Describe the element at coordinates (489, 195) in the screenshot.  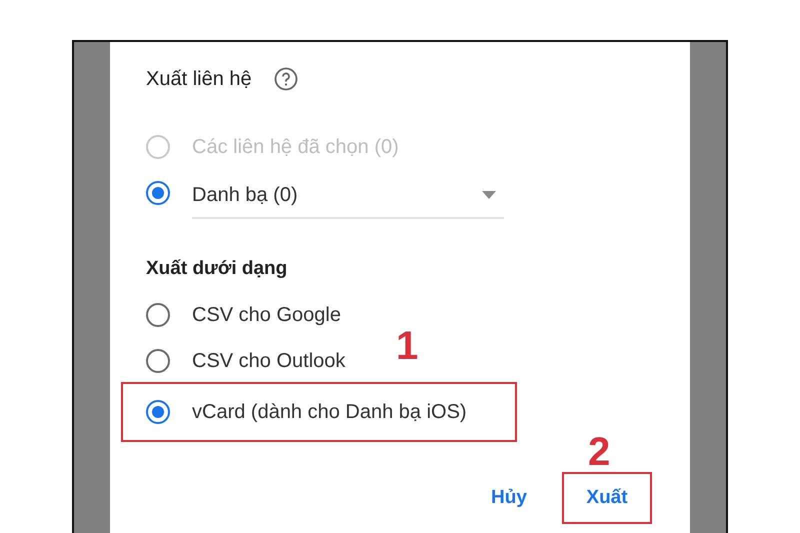
I see `dropdown-arrow-icon` at that location.